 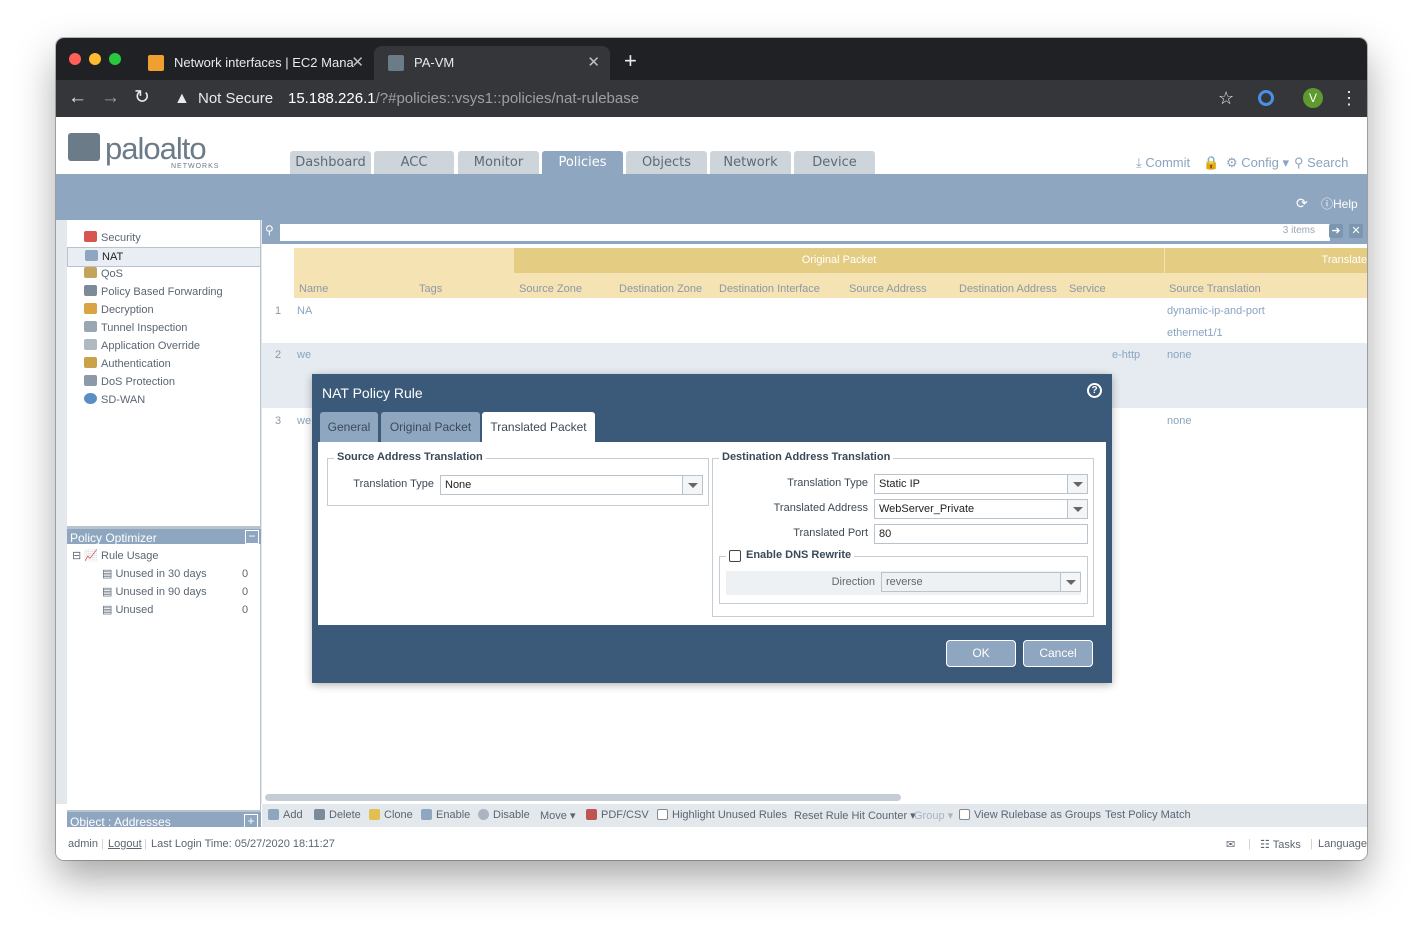 I want to click on profile-avatar: V, so click(x=1313, y=98).